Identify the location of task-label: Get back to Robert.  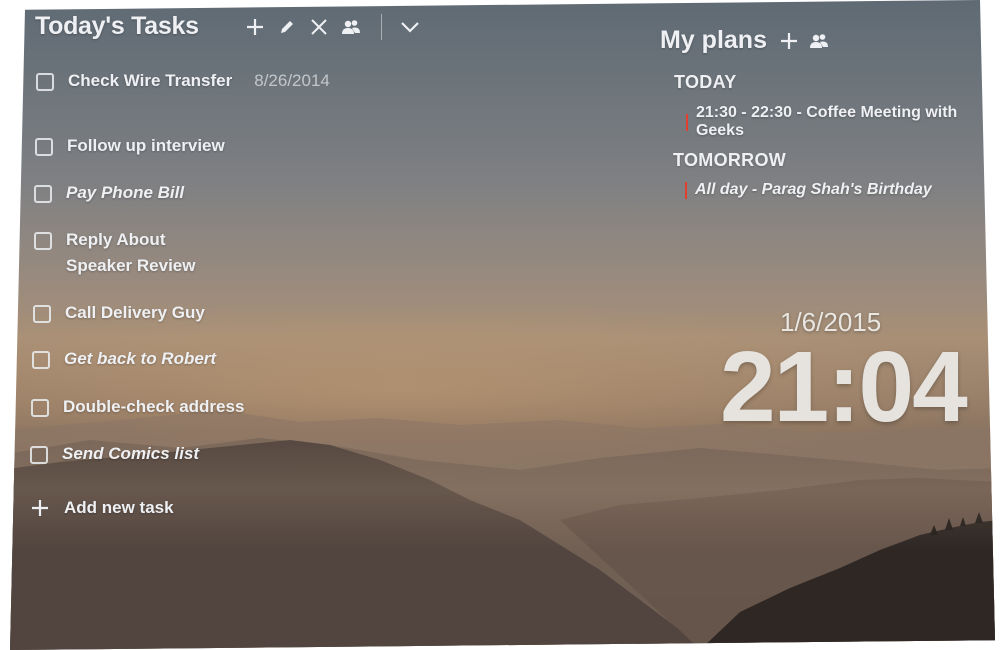
(140, 359).